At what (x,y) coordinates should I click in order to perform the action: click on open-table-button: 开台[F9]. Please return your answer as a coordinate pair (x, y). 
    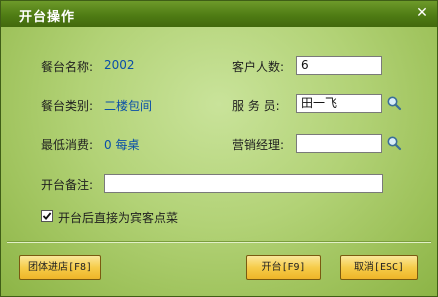
    Looking at the image, I should click on (283, 267).